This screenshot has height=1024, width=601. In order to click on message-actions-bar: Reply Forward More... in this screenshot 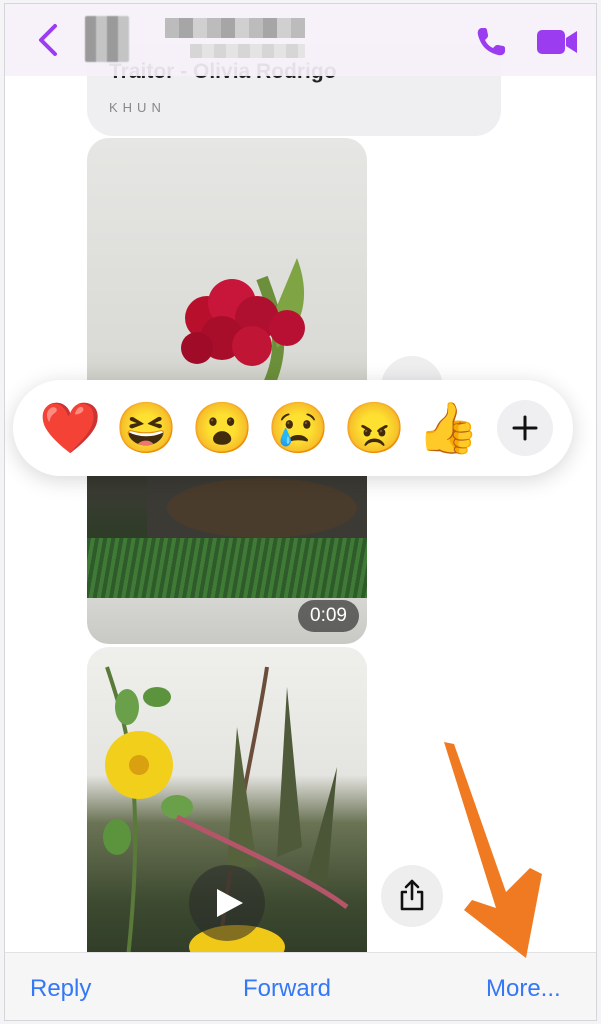, I will do `click(300, 986)`.